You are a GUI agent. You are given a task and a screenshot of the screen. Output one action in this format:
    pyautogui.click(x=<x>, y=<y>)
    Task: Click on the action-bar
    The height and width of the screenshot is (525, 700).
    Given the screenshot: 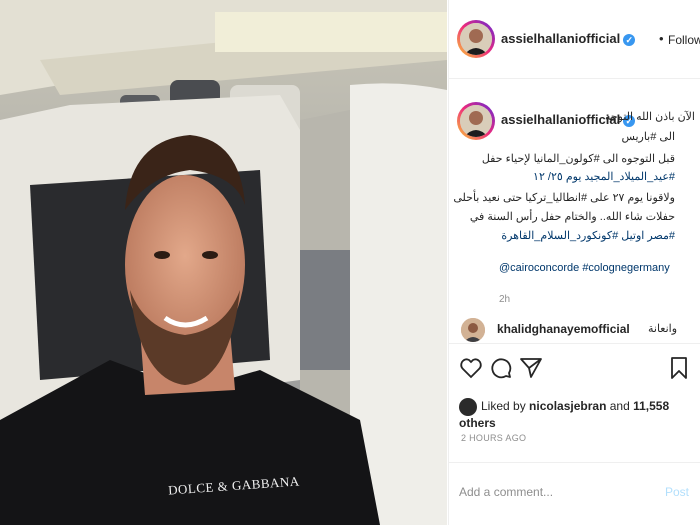 What is the action you would take?
    pyautogui.click(x=574, y=369)
    